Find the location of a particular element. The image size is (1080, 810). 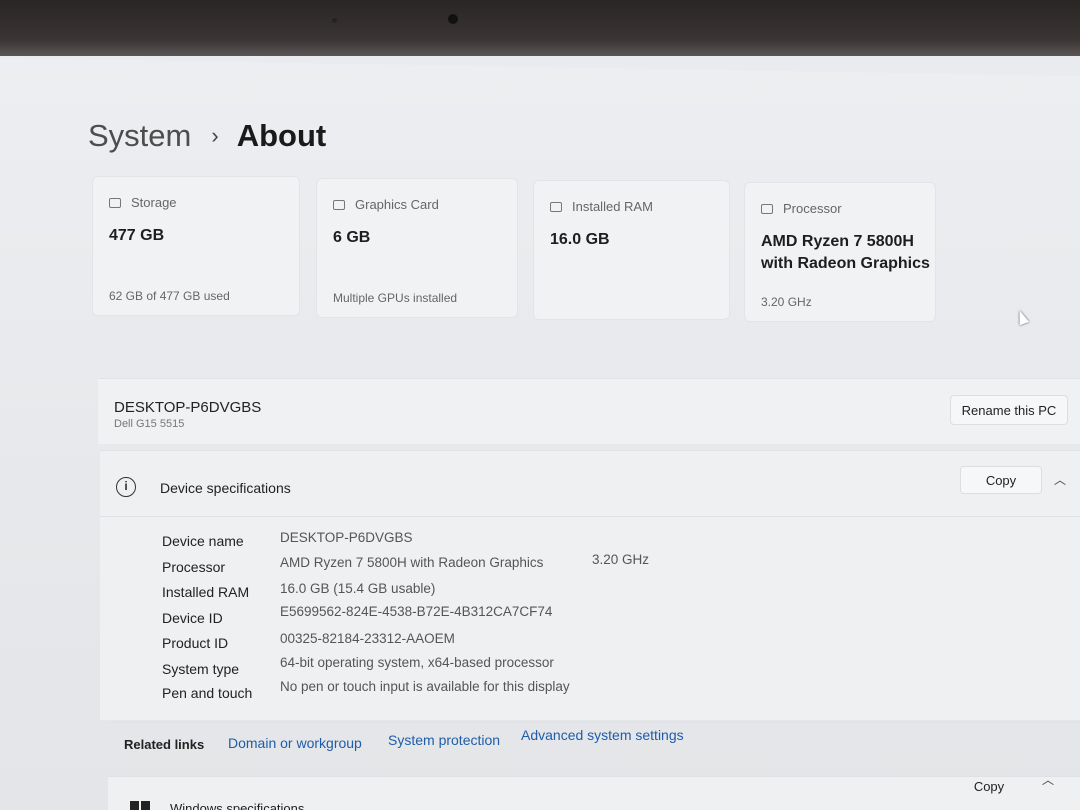

spec-label: Pen and touch is located at coordinates (207, 693).